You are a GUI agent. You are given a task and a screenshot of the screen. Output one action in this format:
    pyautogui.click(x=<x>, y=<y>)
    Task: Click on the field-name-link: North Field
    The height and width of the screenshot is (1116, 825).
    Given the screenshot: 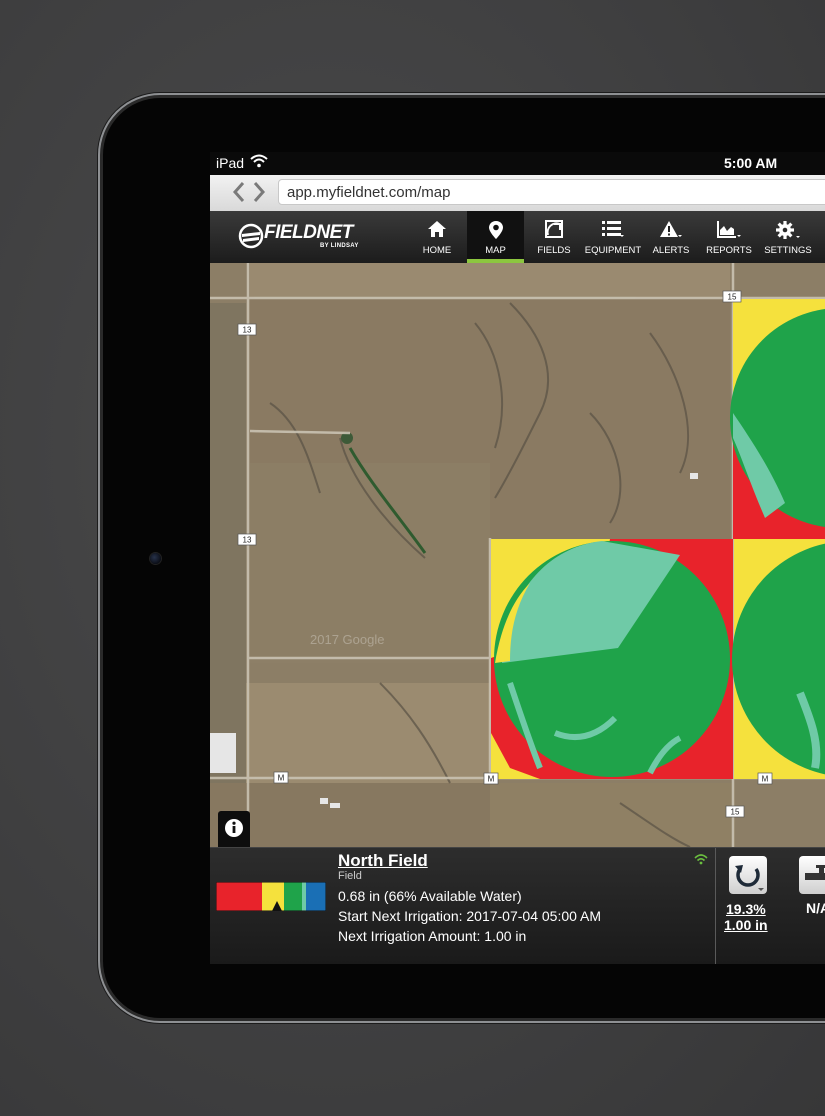 What is the action you would take?
    pyautogui.click(x=383, y=861)
    